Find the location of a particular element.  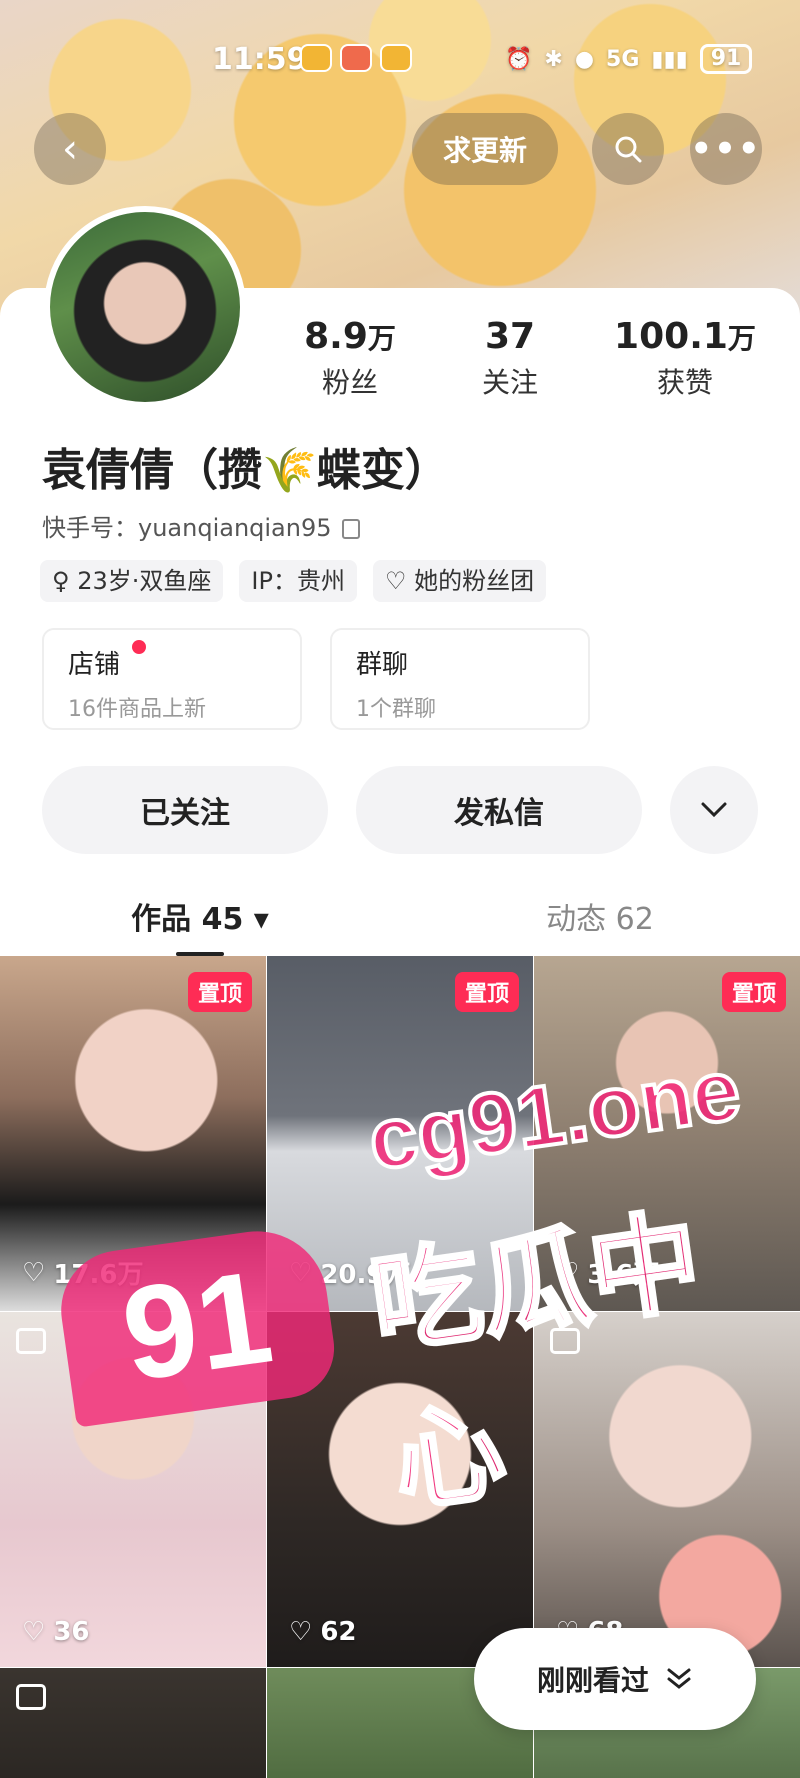

tag-text: 她的粉丝团 is located at coordinates (474, 581).